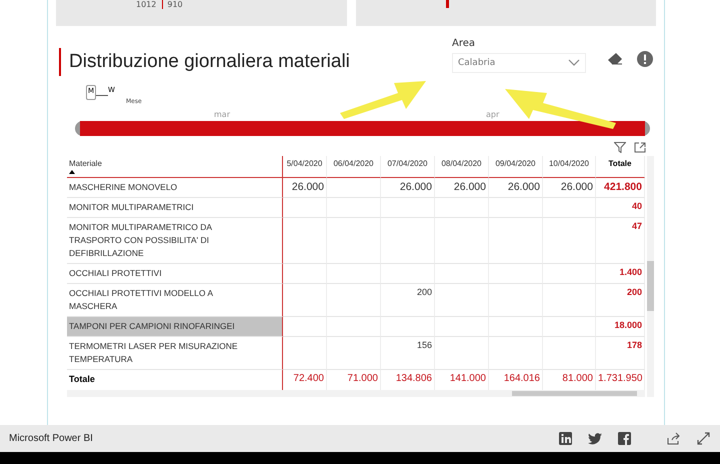 Image resolution: width=720 pixels, height=464 pixels. Describe the element at coordinates (249, 62) in the screenshot. I see `visual-title: Distribuzione giornaliera materiali` at that location.